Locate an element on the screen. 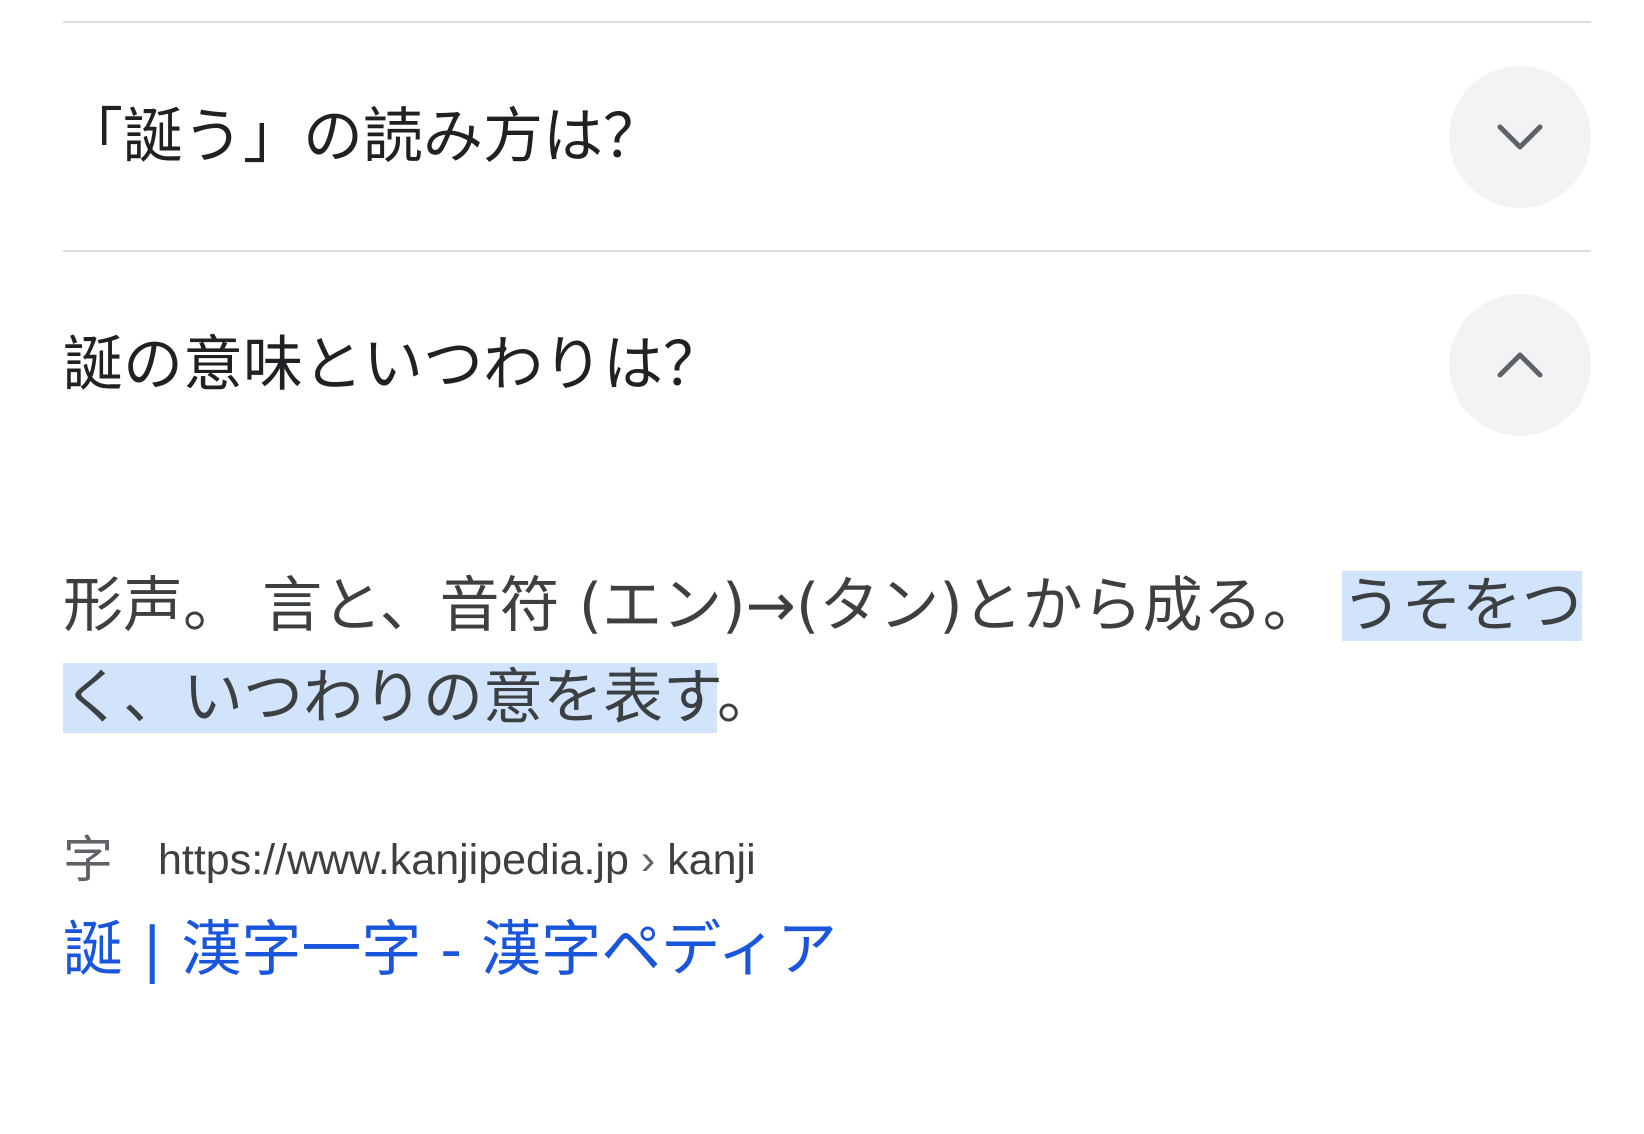  faq-item-meaning: 誕の意味といつわりは？ is located at coordinates (827, 365).